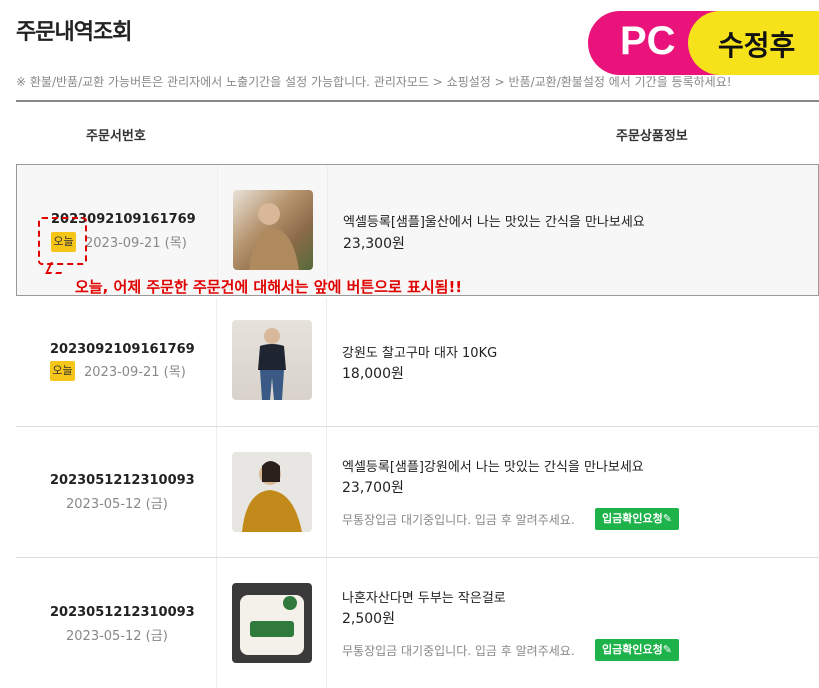 This screenshot has height=688, width=819. What do you see at coordinates (74, 32) in the screenshot?
I see `page-title: 주문내역조회` at bounding box center [74, 32].